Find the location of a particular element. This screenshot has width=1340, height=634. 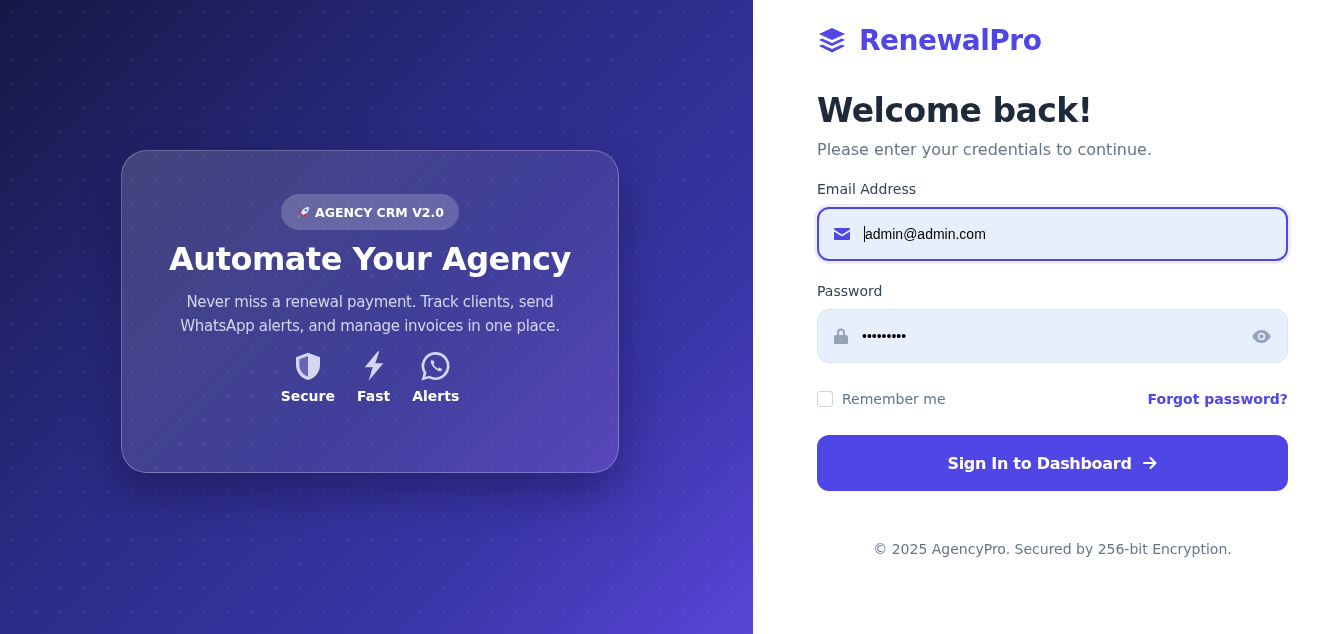

brand-name: RenewalPro is located at coordinates (950, 40).